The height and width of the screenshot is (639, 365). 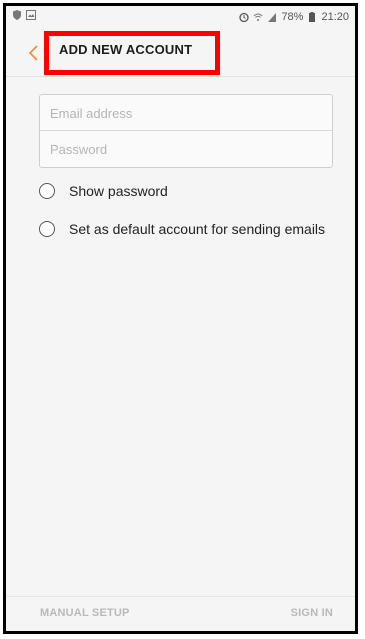 I want to click on password-field, so click(x=186, y=149).